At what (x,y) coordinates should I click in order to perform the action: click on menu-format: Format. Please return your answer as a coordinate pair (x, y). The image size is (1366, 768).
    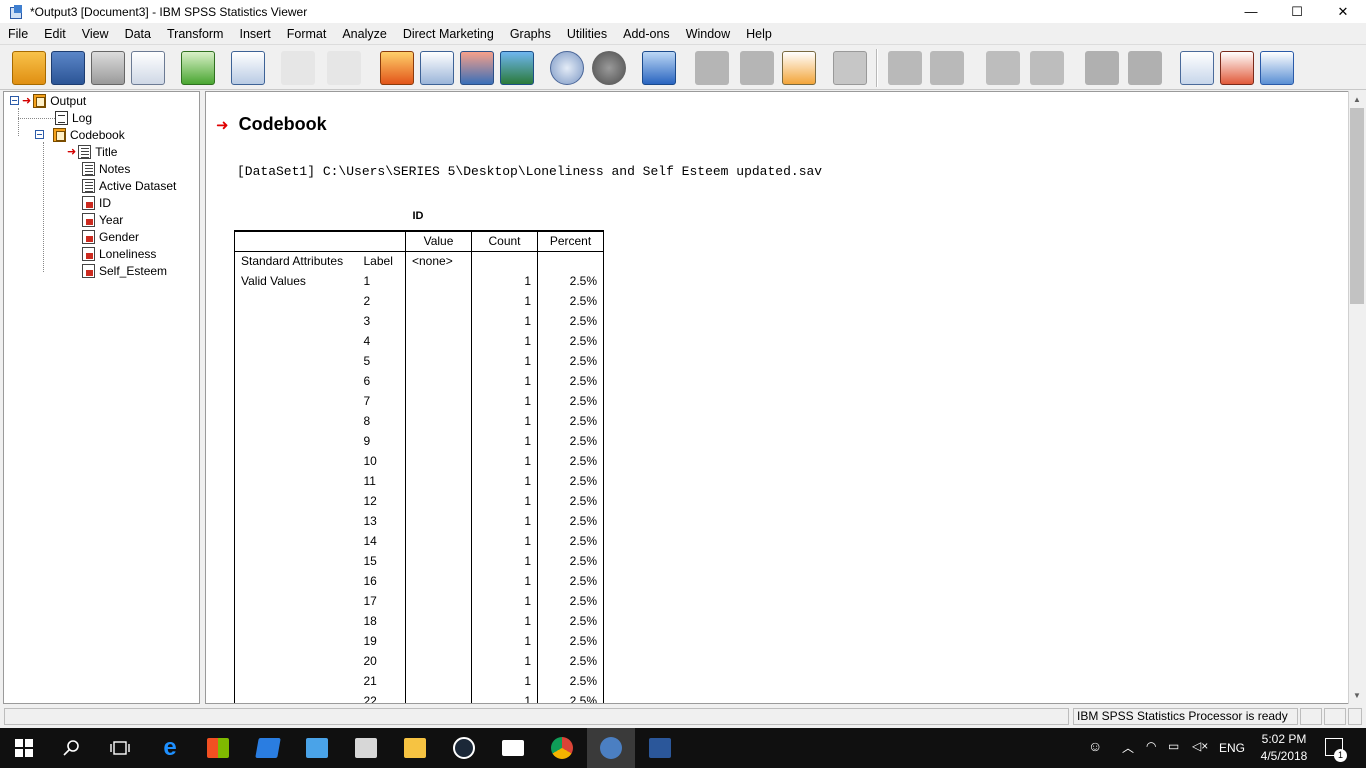
    Looking at the image, I should click on (307, 34).